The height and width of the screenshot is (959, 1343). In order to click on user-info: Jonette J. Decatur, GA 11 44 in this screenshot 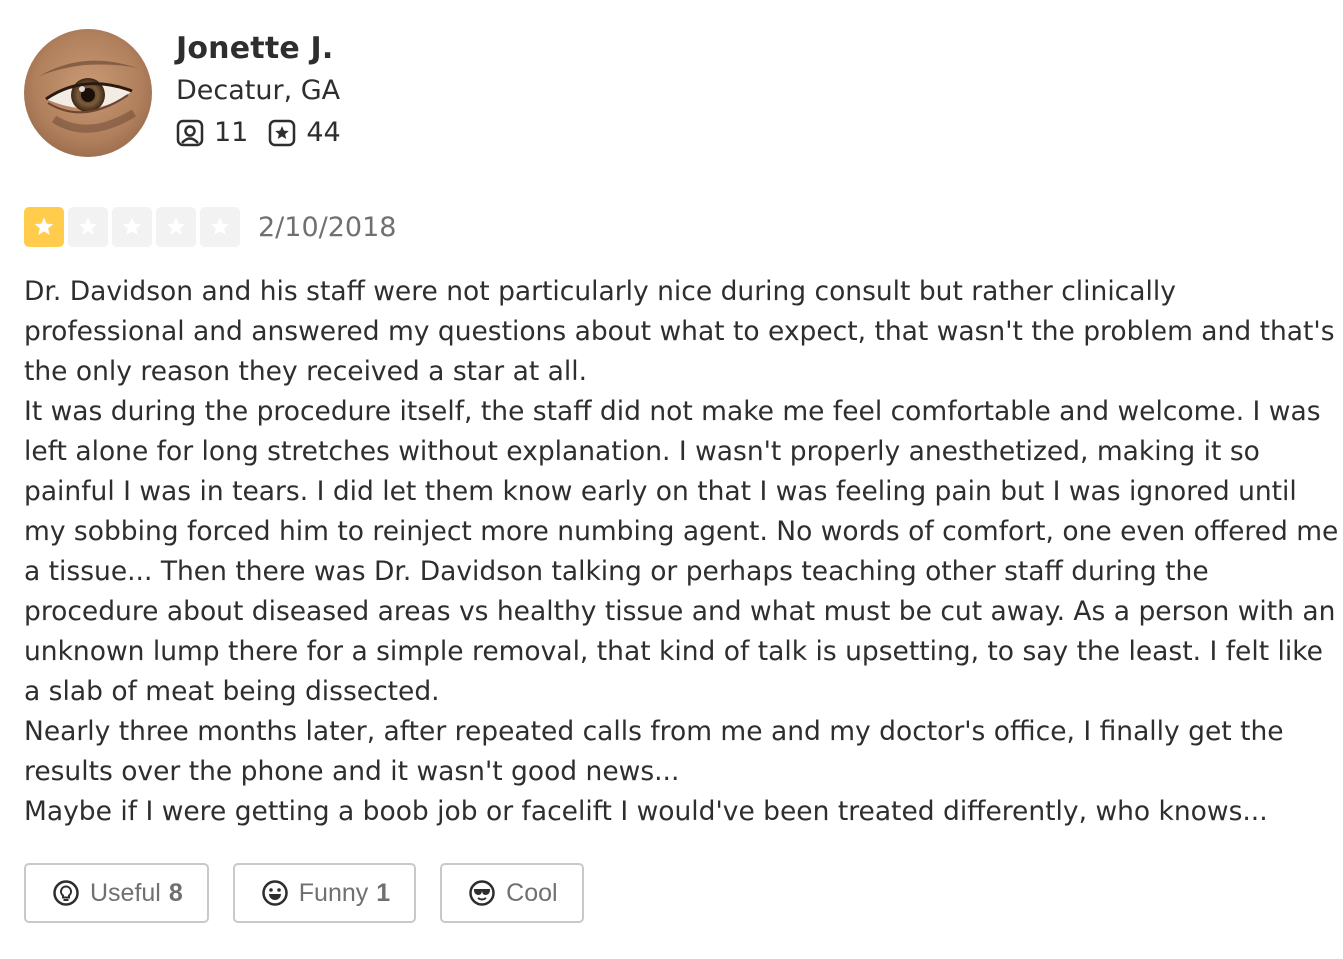, I will do `click(268, 88)`.